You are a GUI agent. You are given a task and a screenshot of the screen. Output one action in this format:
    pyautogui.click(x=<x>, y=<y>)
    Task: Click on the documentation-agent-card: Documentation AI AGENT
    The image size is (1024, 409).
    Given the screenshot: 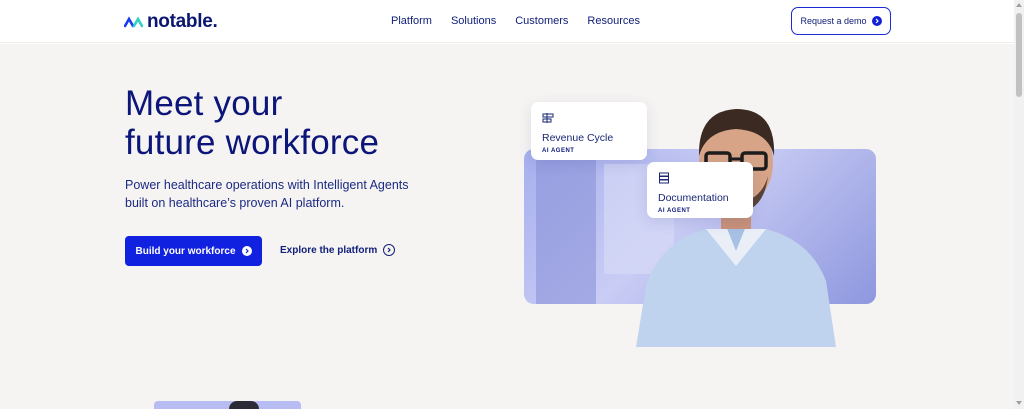 What is the action you would take?
    pyautogui.click(x=700, y=190)
    